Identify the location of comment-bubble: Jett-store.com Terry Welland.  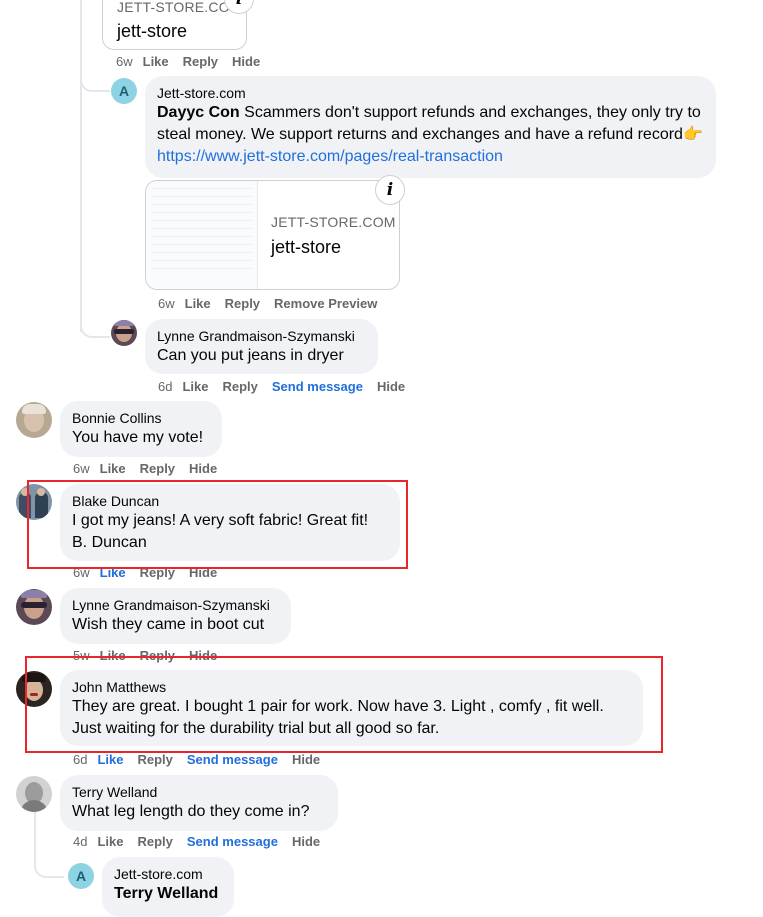
(168, 887).